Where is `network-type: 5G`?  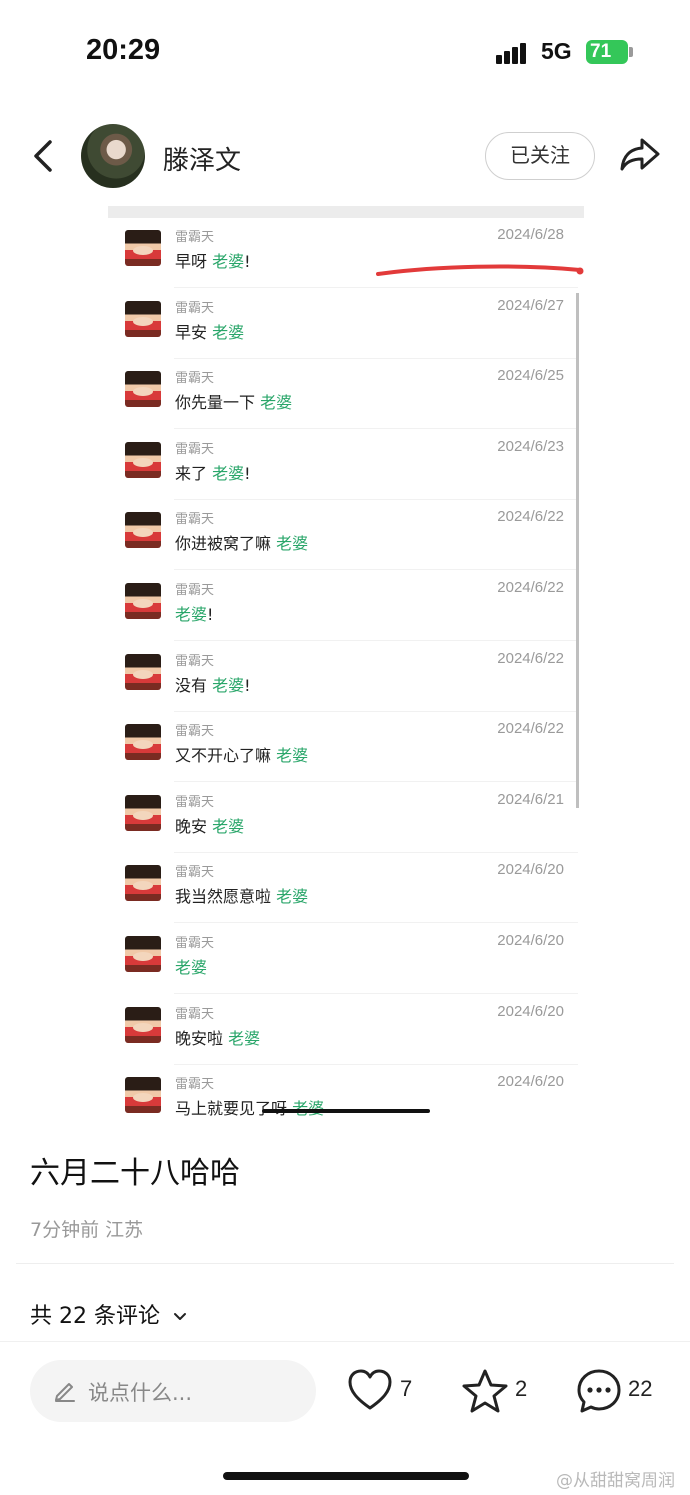
network-type: 5G is located at coordinates (556, 51).